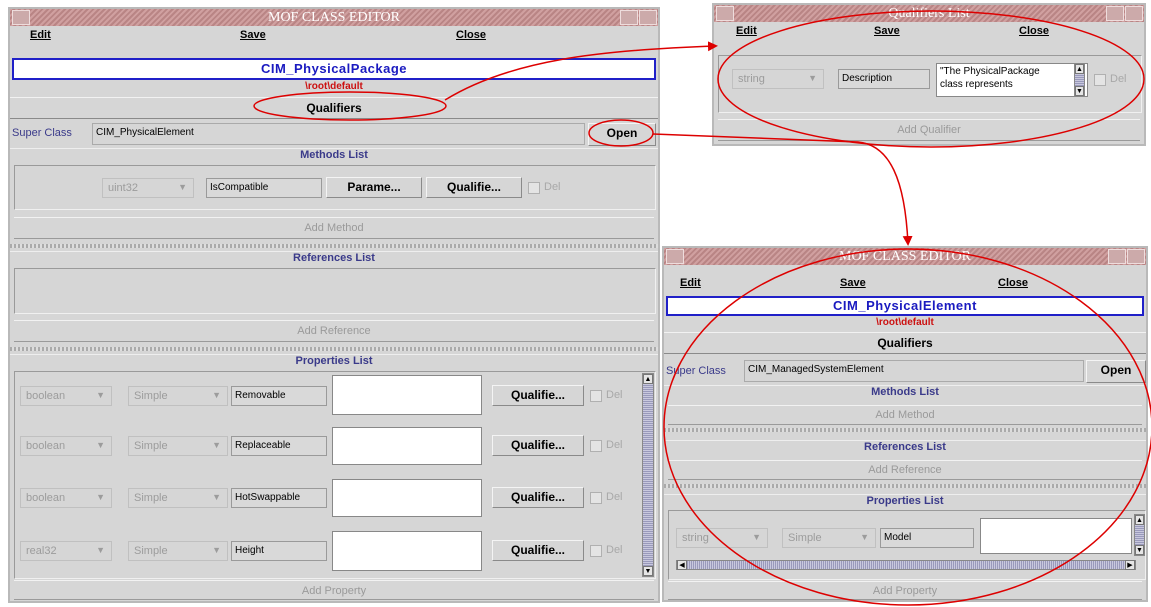 Image resolution: width=1151 pixels, height=607 pixels. I want to click on property-name-field: Replaceable, so click(279, 446).